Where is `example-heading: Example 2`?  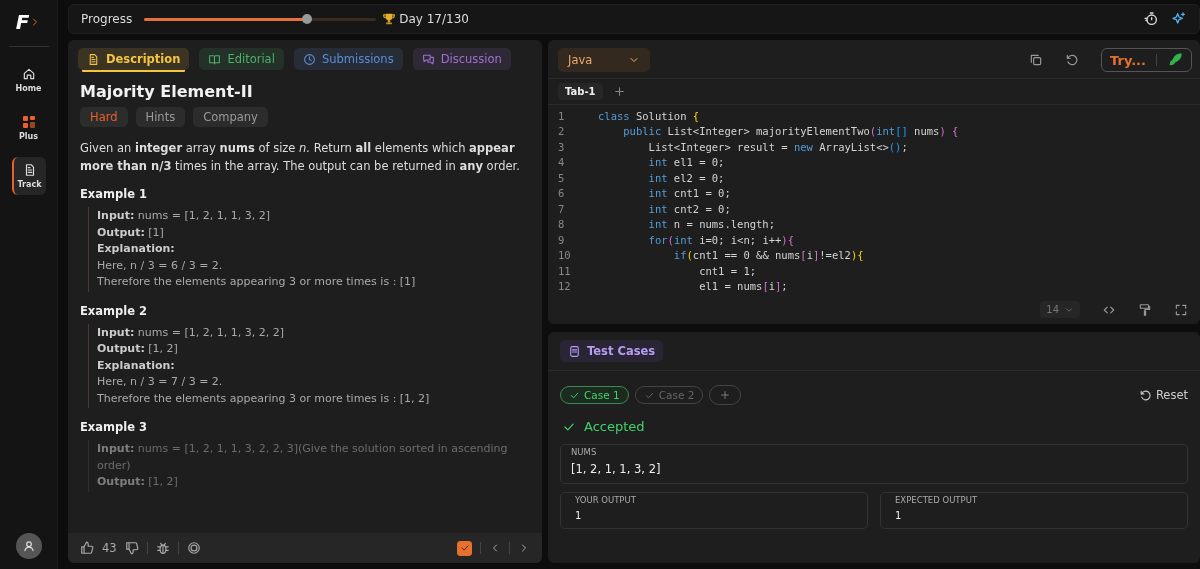 example-heading: Example 2 is located at coordinates (114, 310).